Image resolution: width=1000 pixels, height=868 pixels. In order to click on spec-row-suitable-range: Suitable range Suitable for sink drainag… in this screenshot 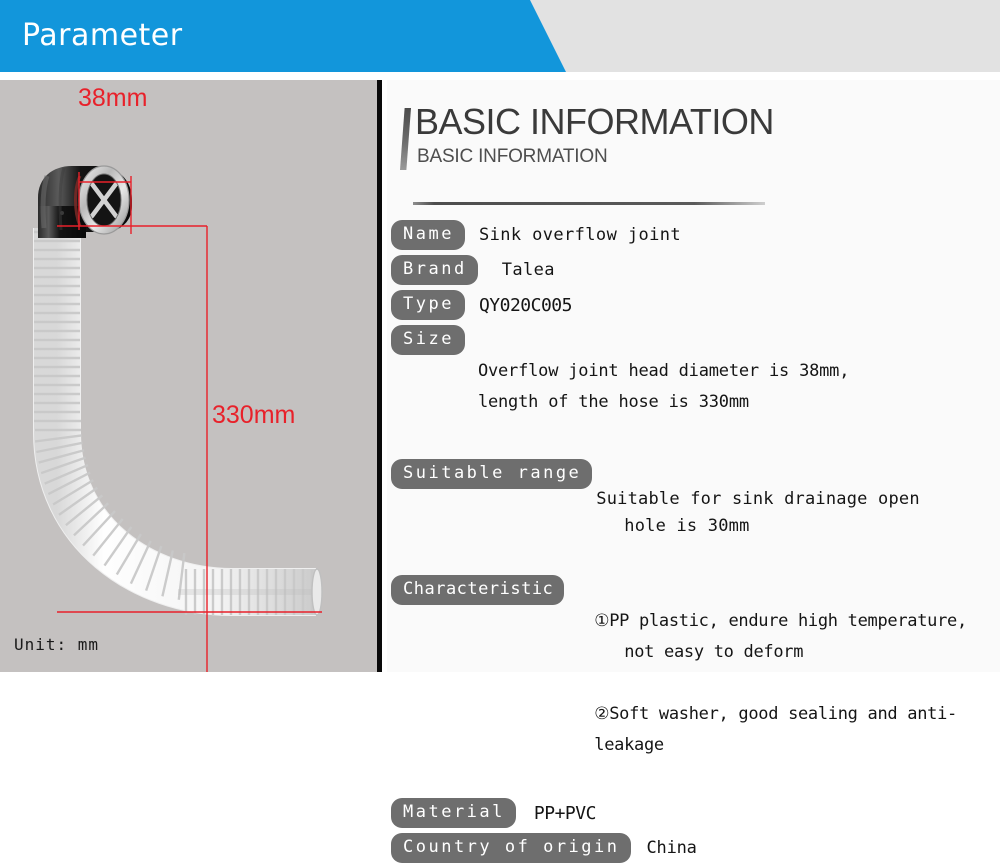, I will do `click(694, 513)`.